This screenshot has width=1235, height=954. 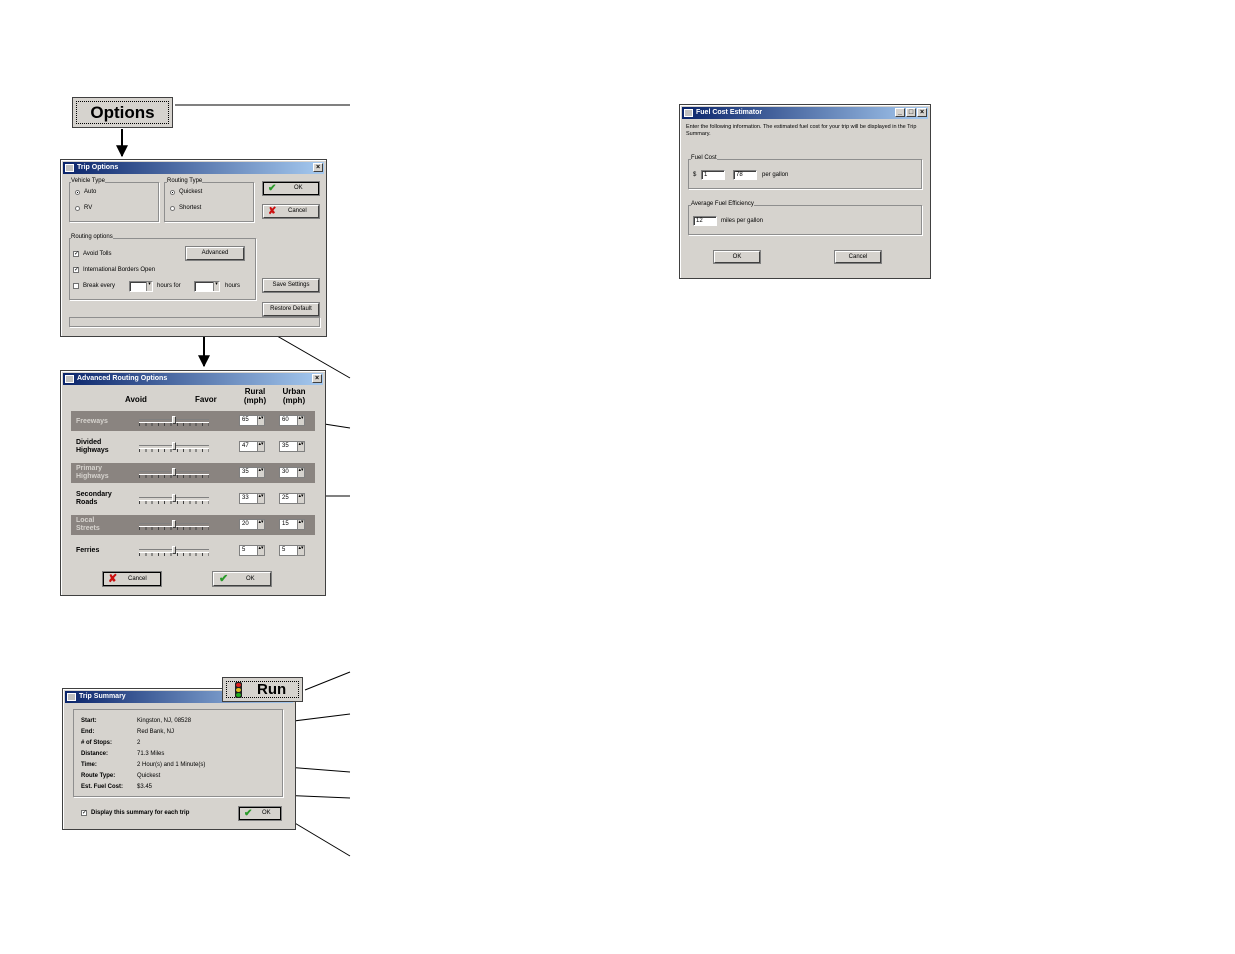 What do you see at coordinates (71, 697) in the screenshot?
I see `app-icon` at bounding box center [71, 697].